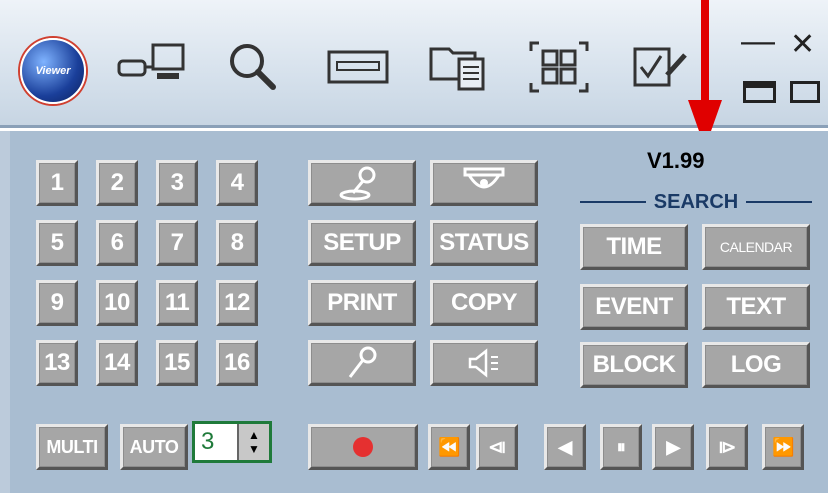  I want to click on folder-icon, so click(456, 69).